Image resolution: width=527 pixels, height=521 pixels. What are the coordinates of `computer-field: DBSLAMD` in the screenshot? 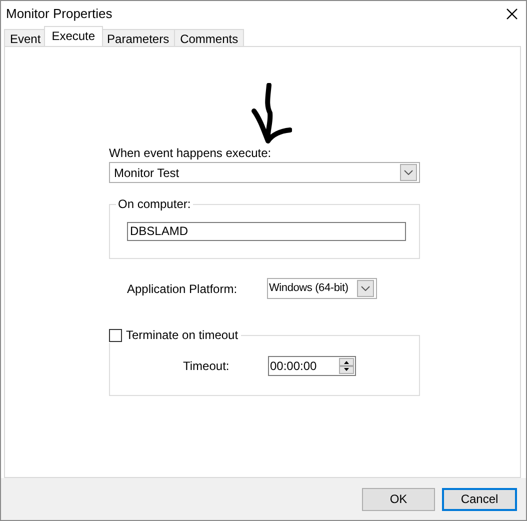 It's located at (266, 232).